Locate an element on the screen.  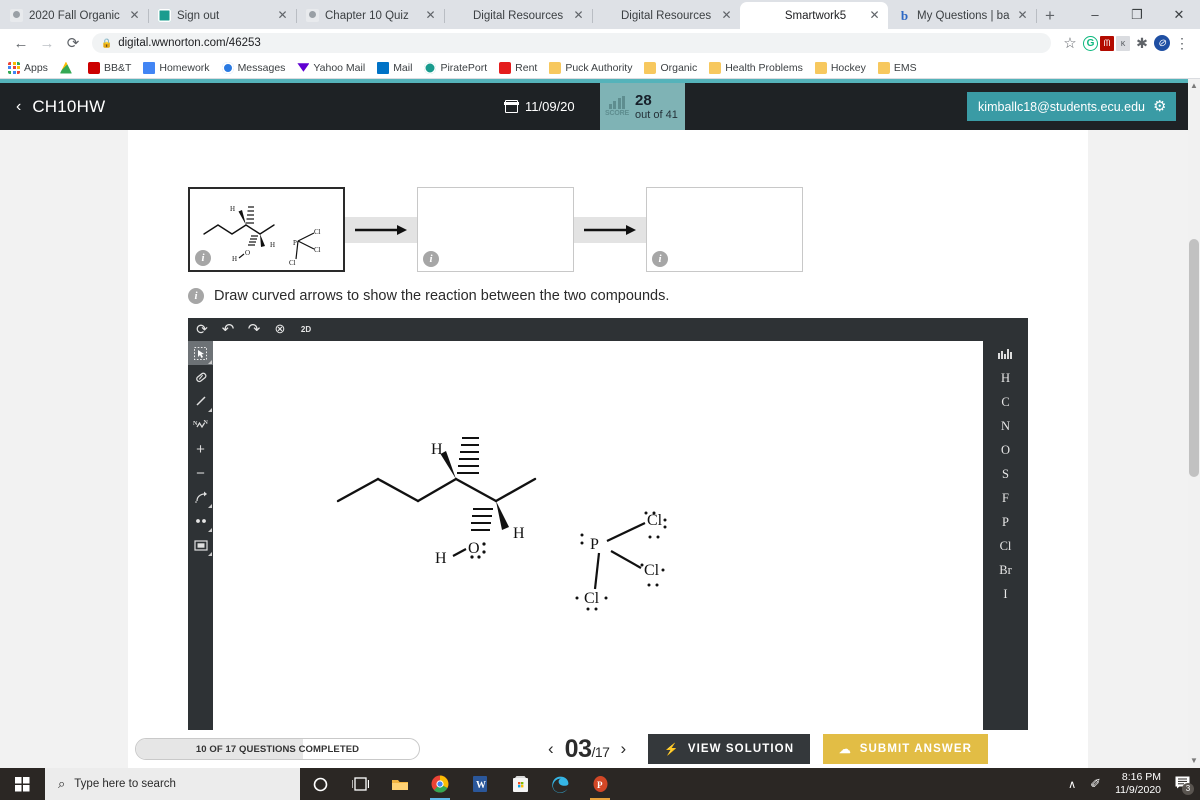
zoom-reset-icon: ⊗ is located at coordinates (280, 329).